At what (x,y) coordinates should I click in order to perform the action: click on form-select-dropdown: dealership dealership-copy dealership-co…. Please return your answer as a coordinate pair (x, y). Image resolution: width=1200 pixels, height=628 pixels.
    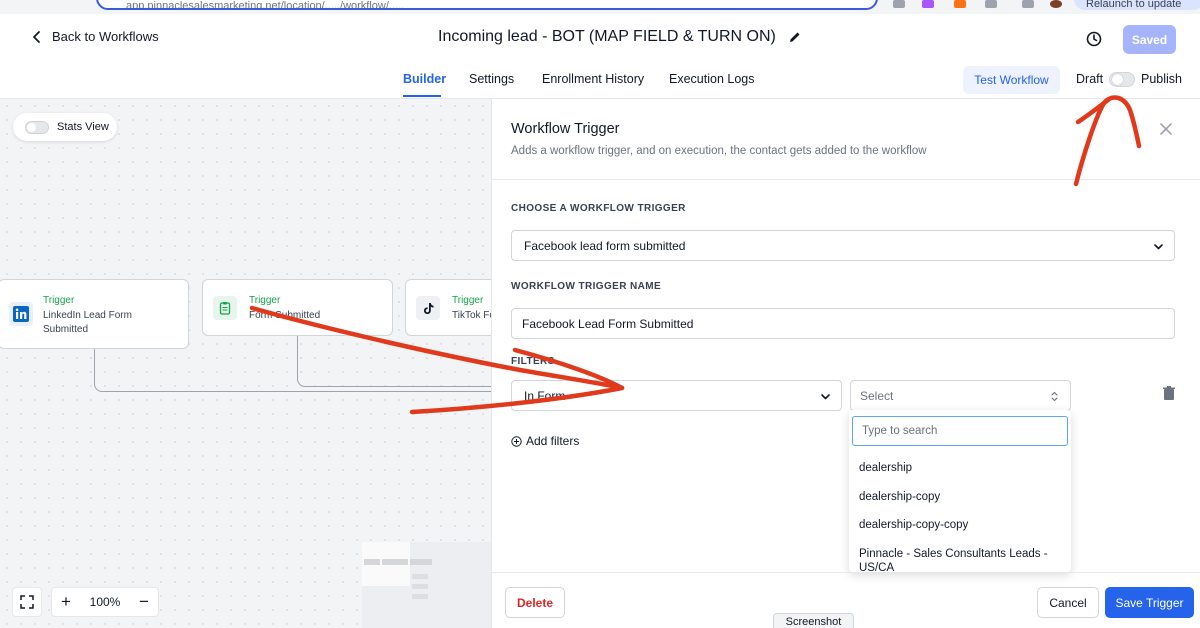
    Looking at the image, I should click on (960, 491).